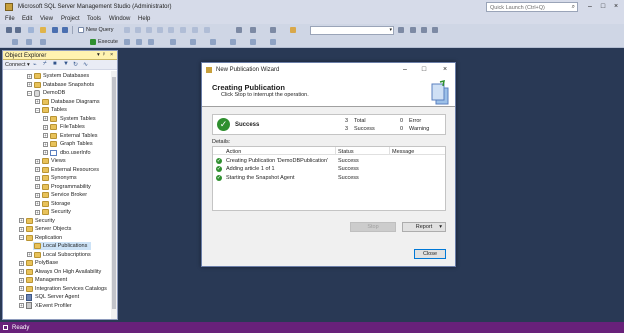 Image resolution: width=624 pixels, height=333 pixels. I want to click on toolbox-icon, so click(424, 30).